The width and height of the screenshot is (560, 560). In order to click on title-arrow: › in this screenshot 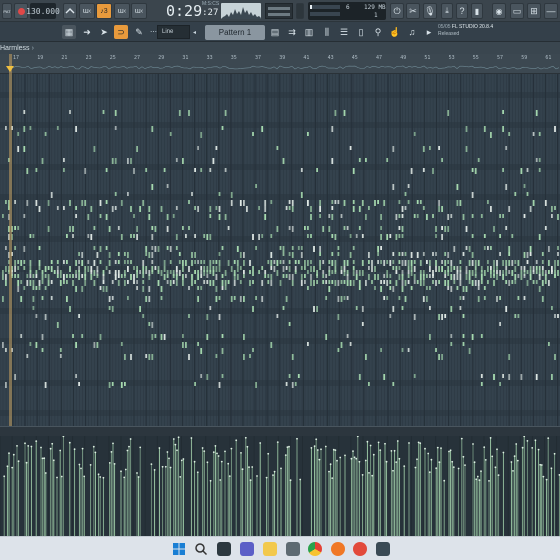, I will do `click(33, 48)`.